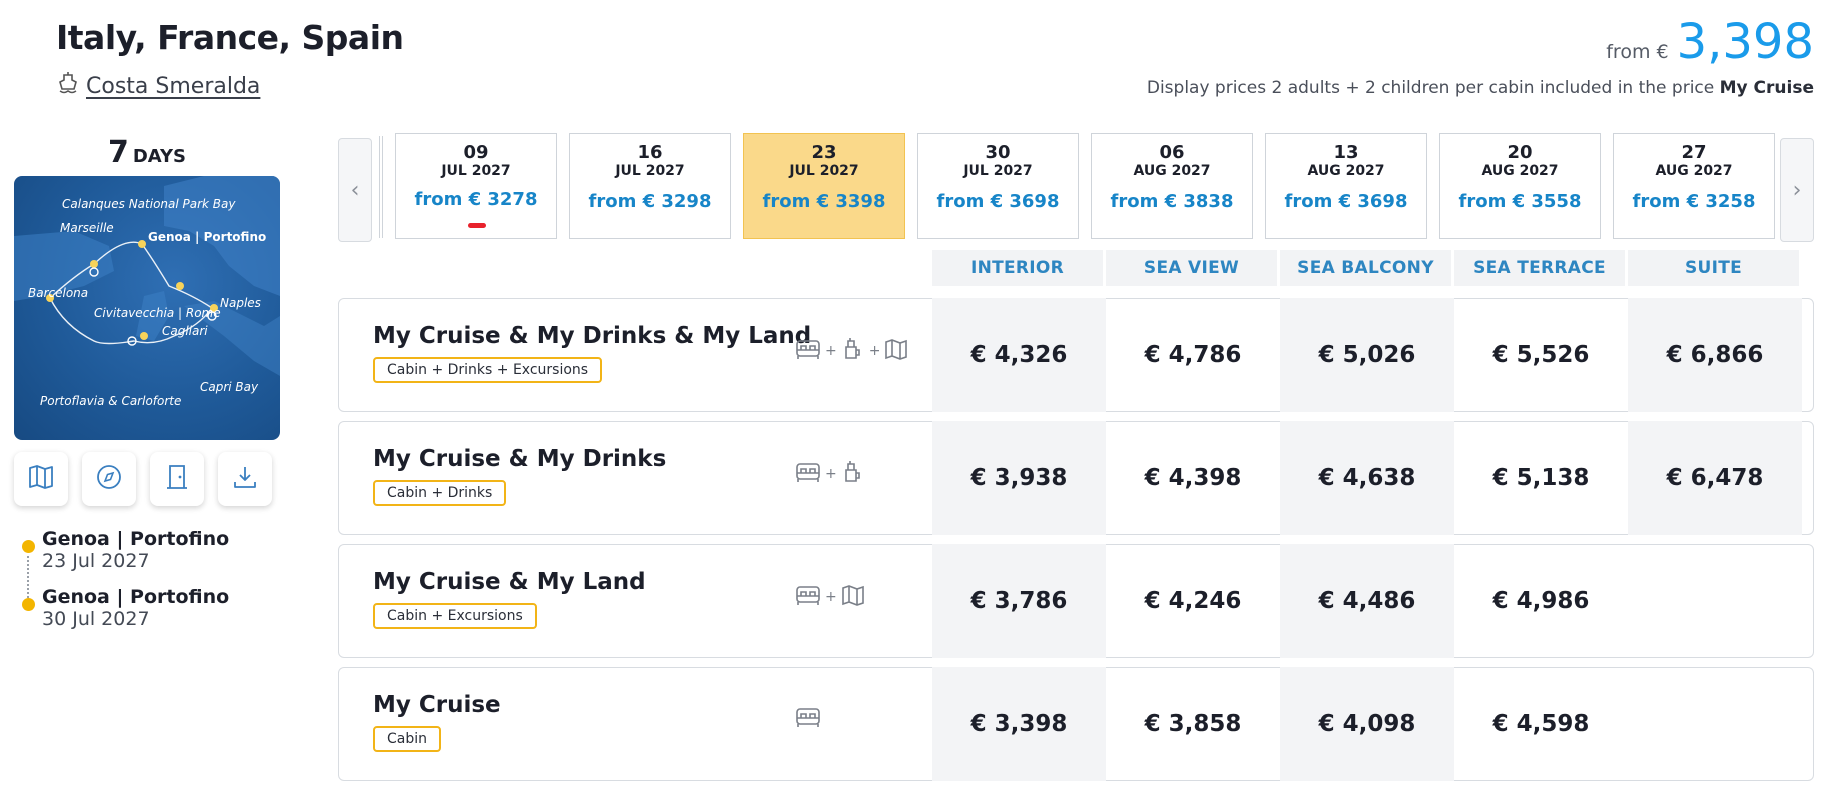 The image size is (1836, 800). What do you see at coordinates (1715, 478) in the screenshot?
I see `price-cell-suite: € 6,478` at bounding box center [1715, 478].